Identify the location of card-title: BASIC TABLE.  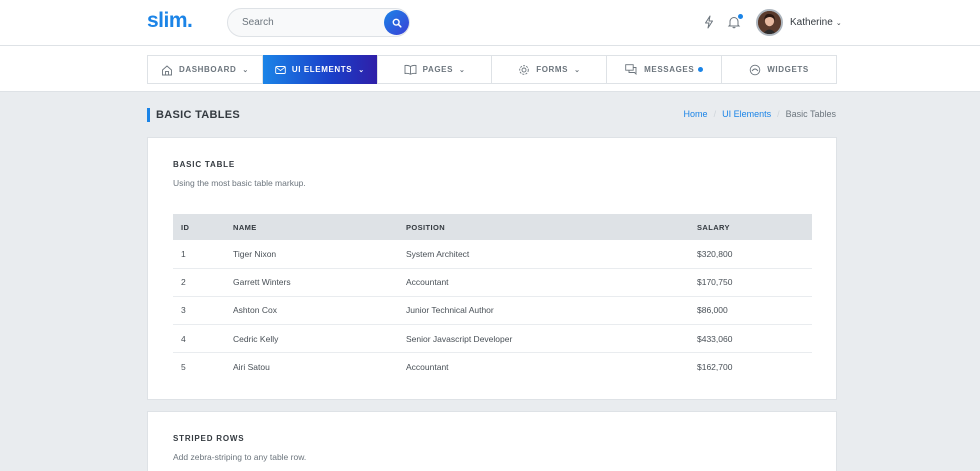
(204, 164).